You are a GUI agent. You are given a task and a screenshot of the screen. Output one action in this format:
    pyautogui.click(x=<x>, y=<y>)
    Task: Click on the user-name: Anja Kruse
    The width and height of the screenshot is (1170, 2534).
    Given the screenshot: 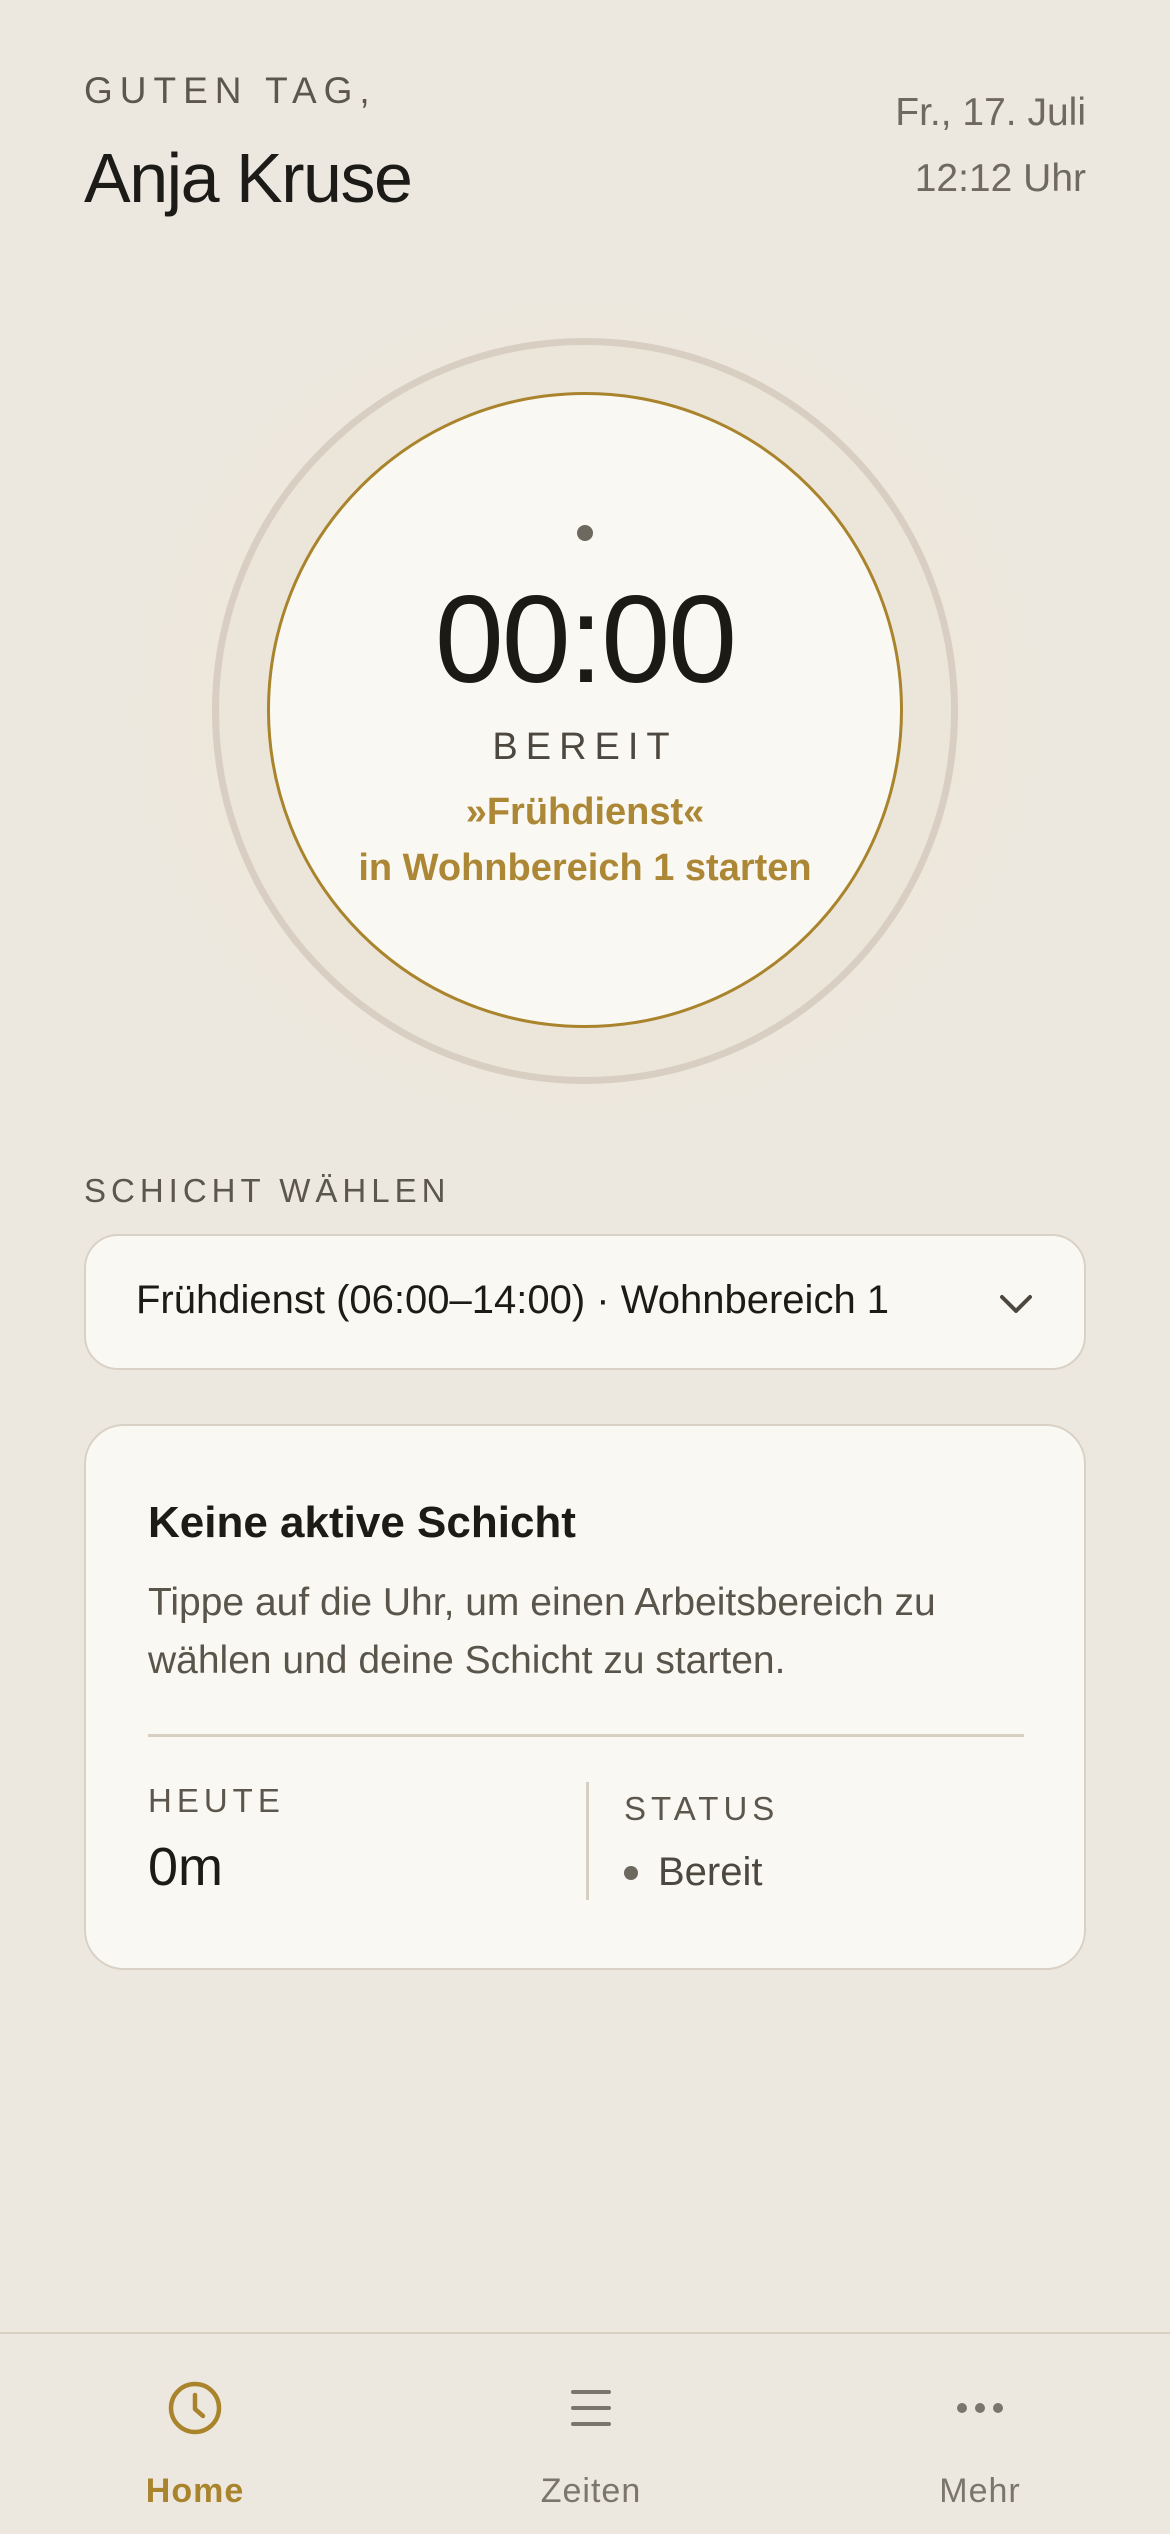 What is the action you would take?
    pyautogui.click(x=248, y=178)
    